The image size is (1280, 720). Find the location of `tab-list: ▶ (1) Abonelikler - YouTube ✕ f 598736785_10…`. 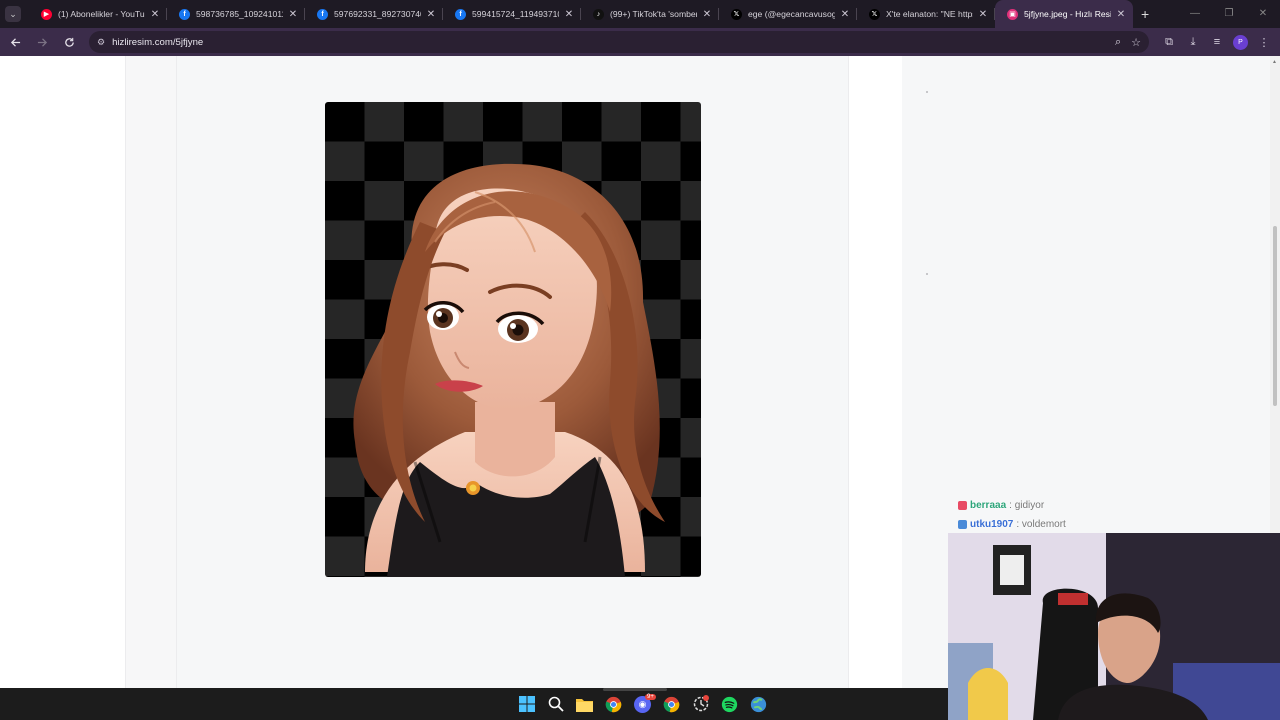

tab-list: ▶ (1) Abonelikler - YouTube ✕ f 598736785_10… is located at coordinates (581, 14).